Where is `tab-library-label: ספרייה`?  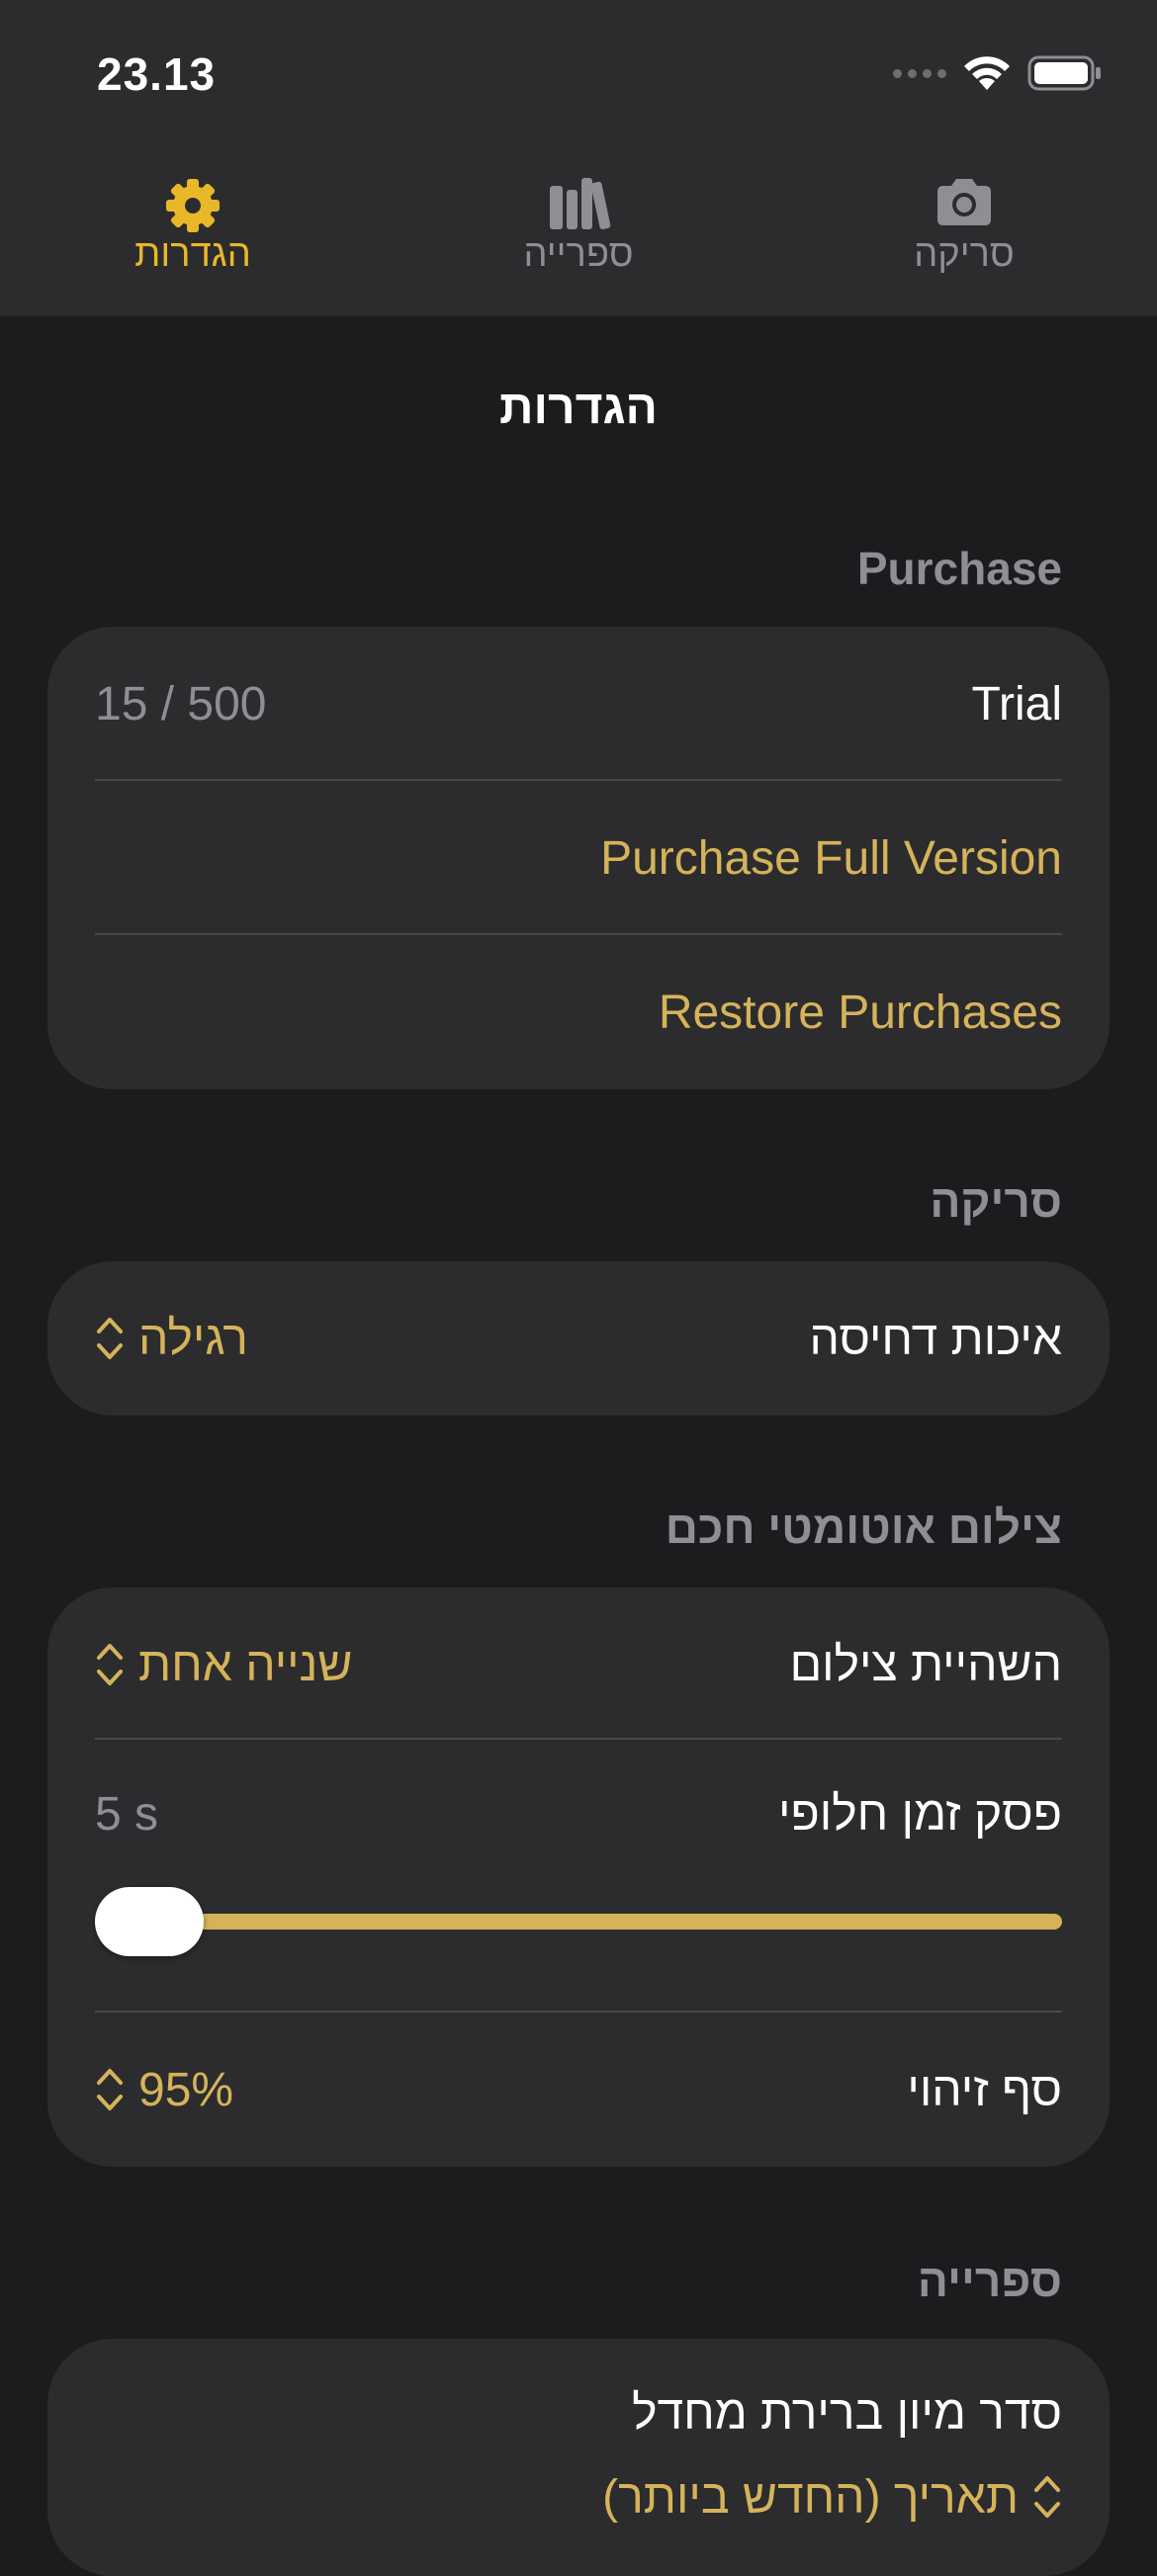 tab-library-label: ספרייה is located at coordinates (578, 254).